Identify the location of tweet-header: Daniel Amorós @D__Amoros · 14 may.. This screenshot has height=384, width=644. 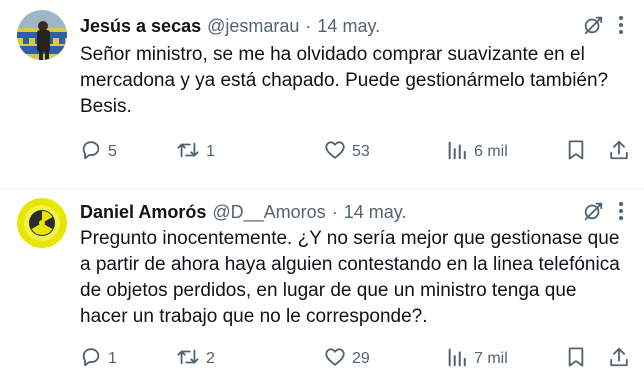
(352, 212).